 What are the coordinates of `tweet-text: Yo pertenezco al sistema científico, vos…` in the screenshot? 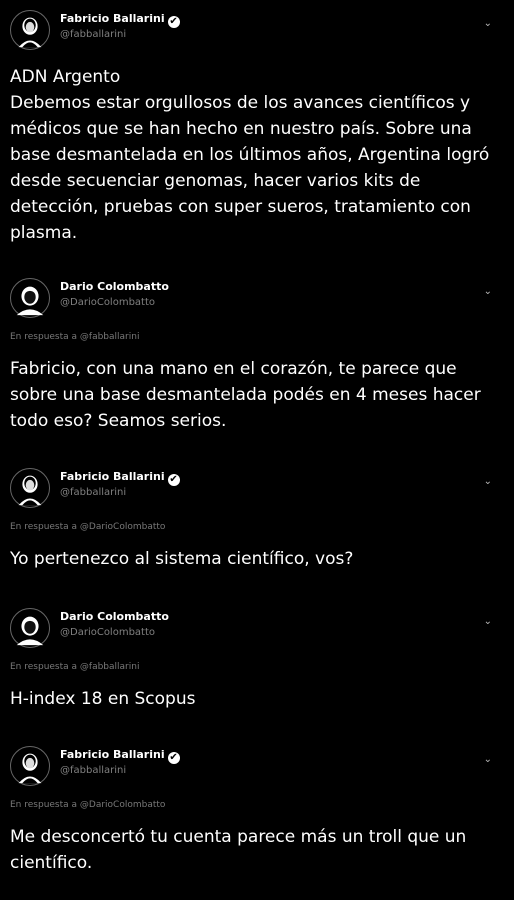 It's located at (182, 559).